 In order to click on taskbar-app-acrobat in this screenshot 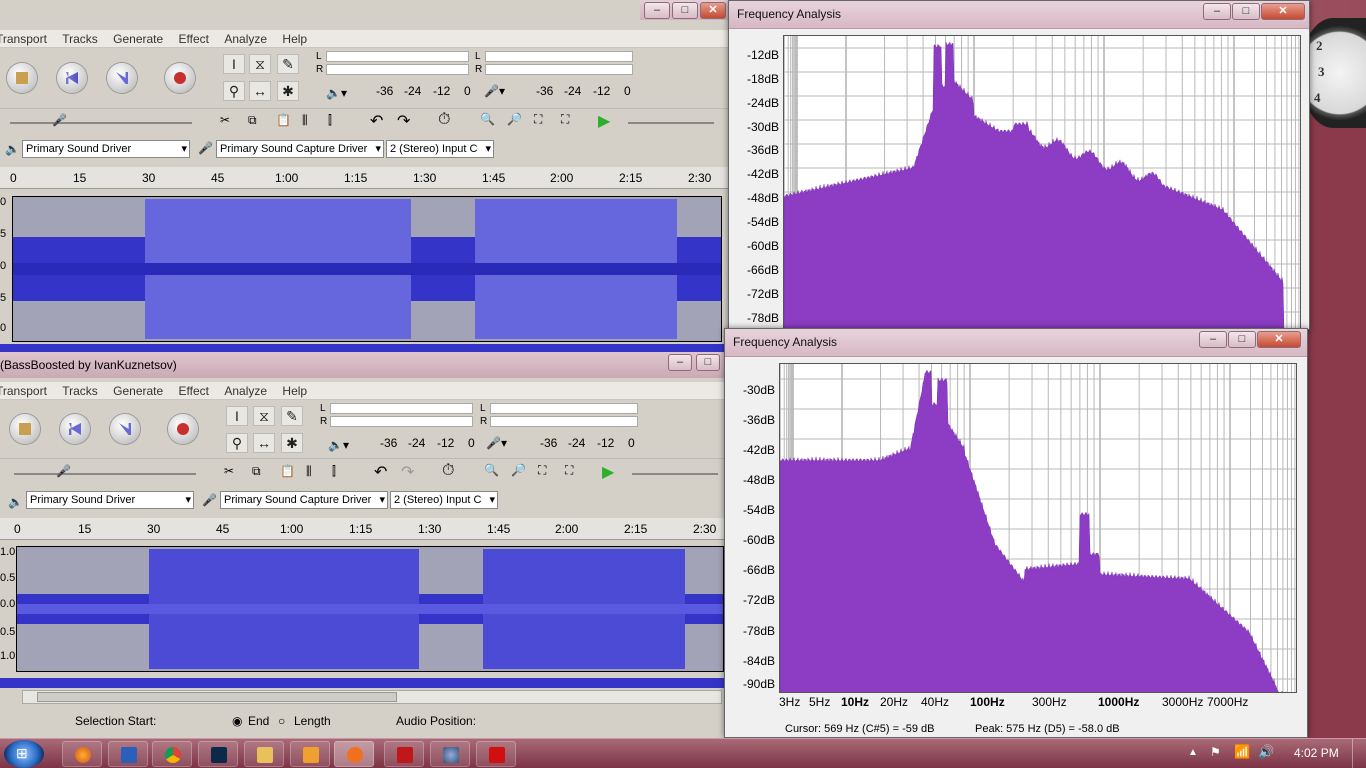, I will do `click(496, 754)`.